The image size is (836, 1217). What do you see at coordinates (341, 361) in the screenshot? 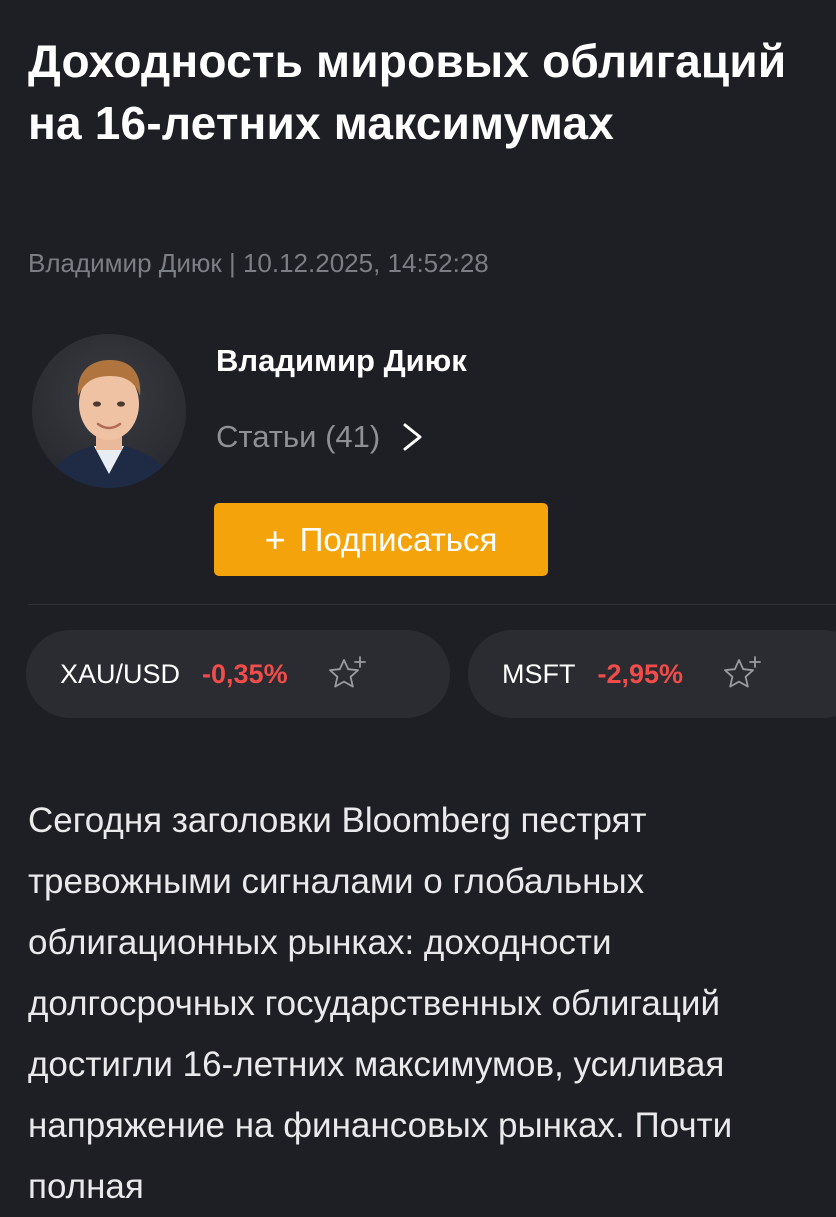
I see `author-name: Владимир Диюк` at bounding box center [341, 361].